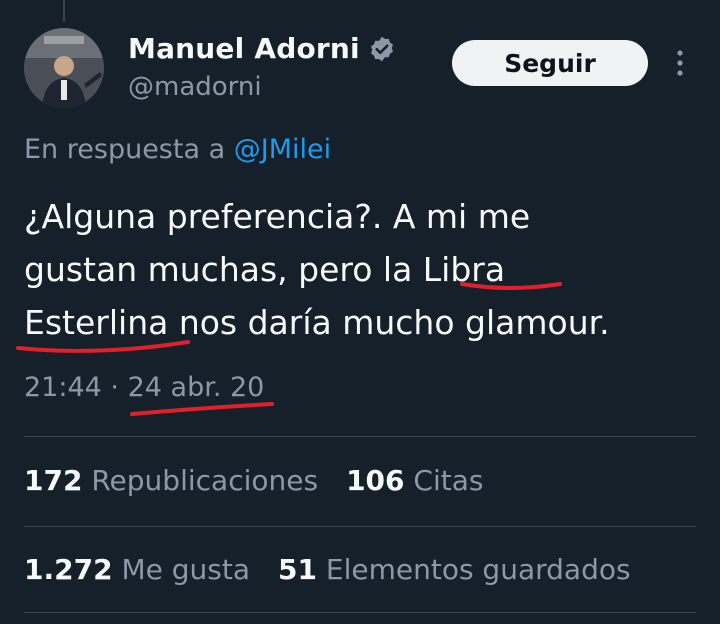 This screenshot has height=624, width=720. I want to click on engagement-stats-row-1: 172 Republicaciones 106 Citas, so click(253, 480).